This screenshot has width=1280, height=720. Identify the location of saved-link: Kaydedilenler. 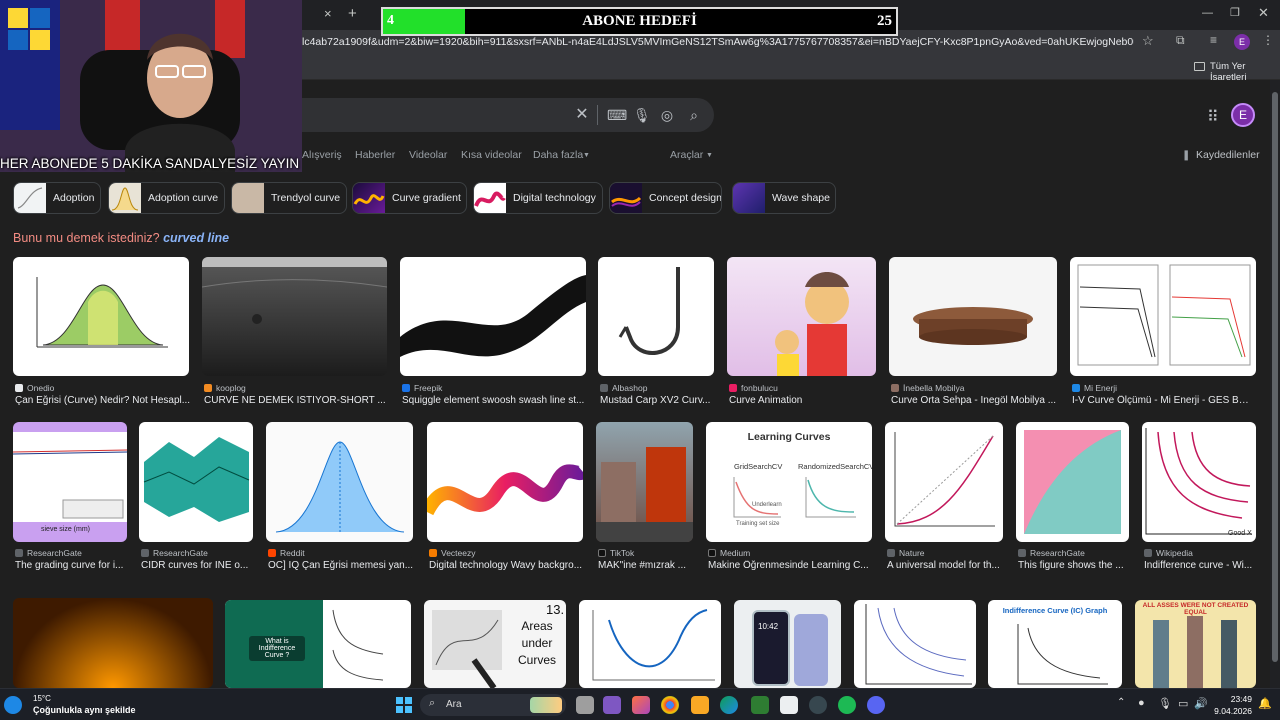
(1228, 155).